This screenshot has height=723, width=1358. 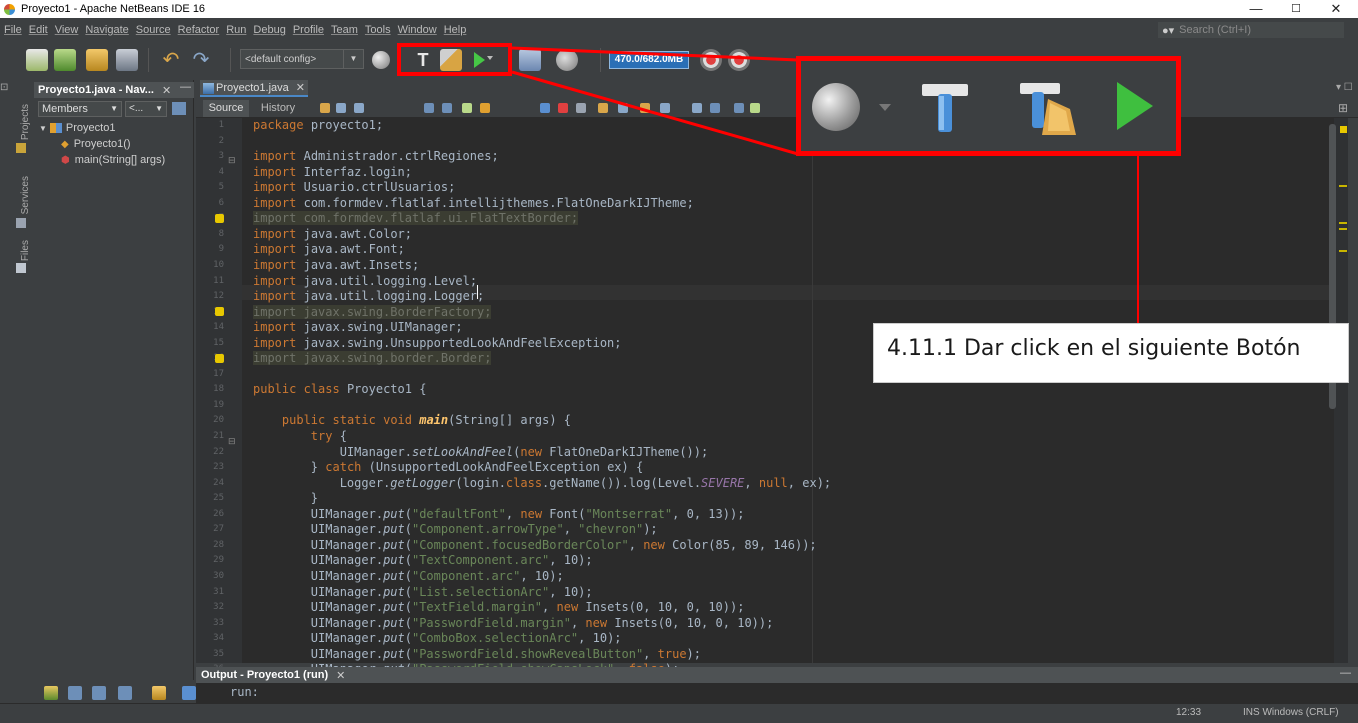 What do you see at coordinates (777, 675) in the screenshot?
I see `output-panel-header: Output - Proyecto1 (run) ✕` at bounding box center [777, 675].